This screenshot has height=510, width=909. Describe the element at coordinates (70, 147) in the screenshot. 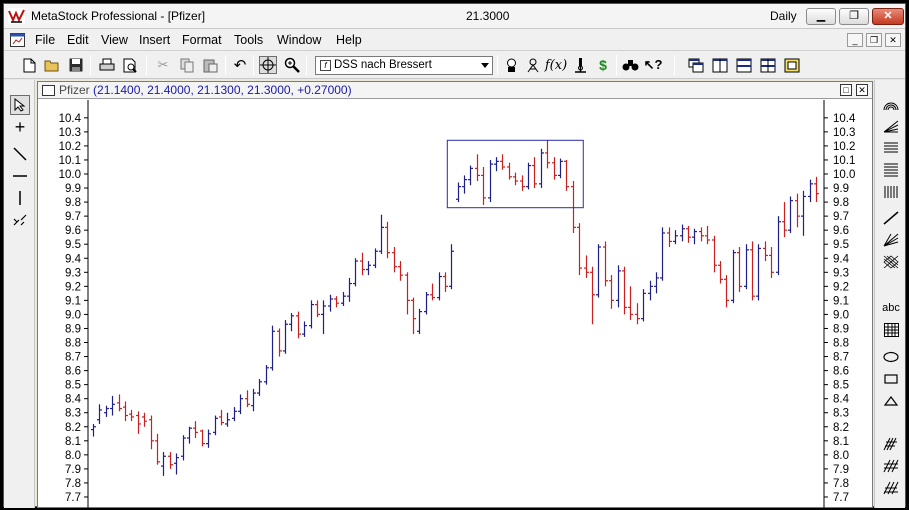

I see `left-axis-label: 10.2` at that location.